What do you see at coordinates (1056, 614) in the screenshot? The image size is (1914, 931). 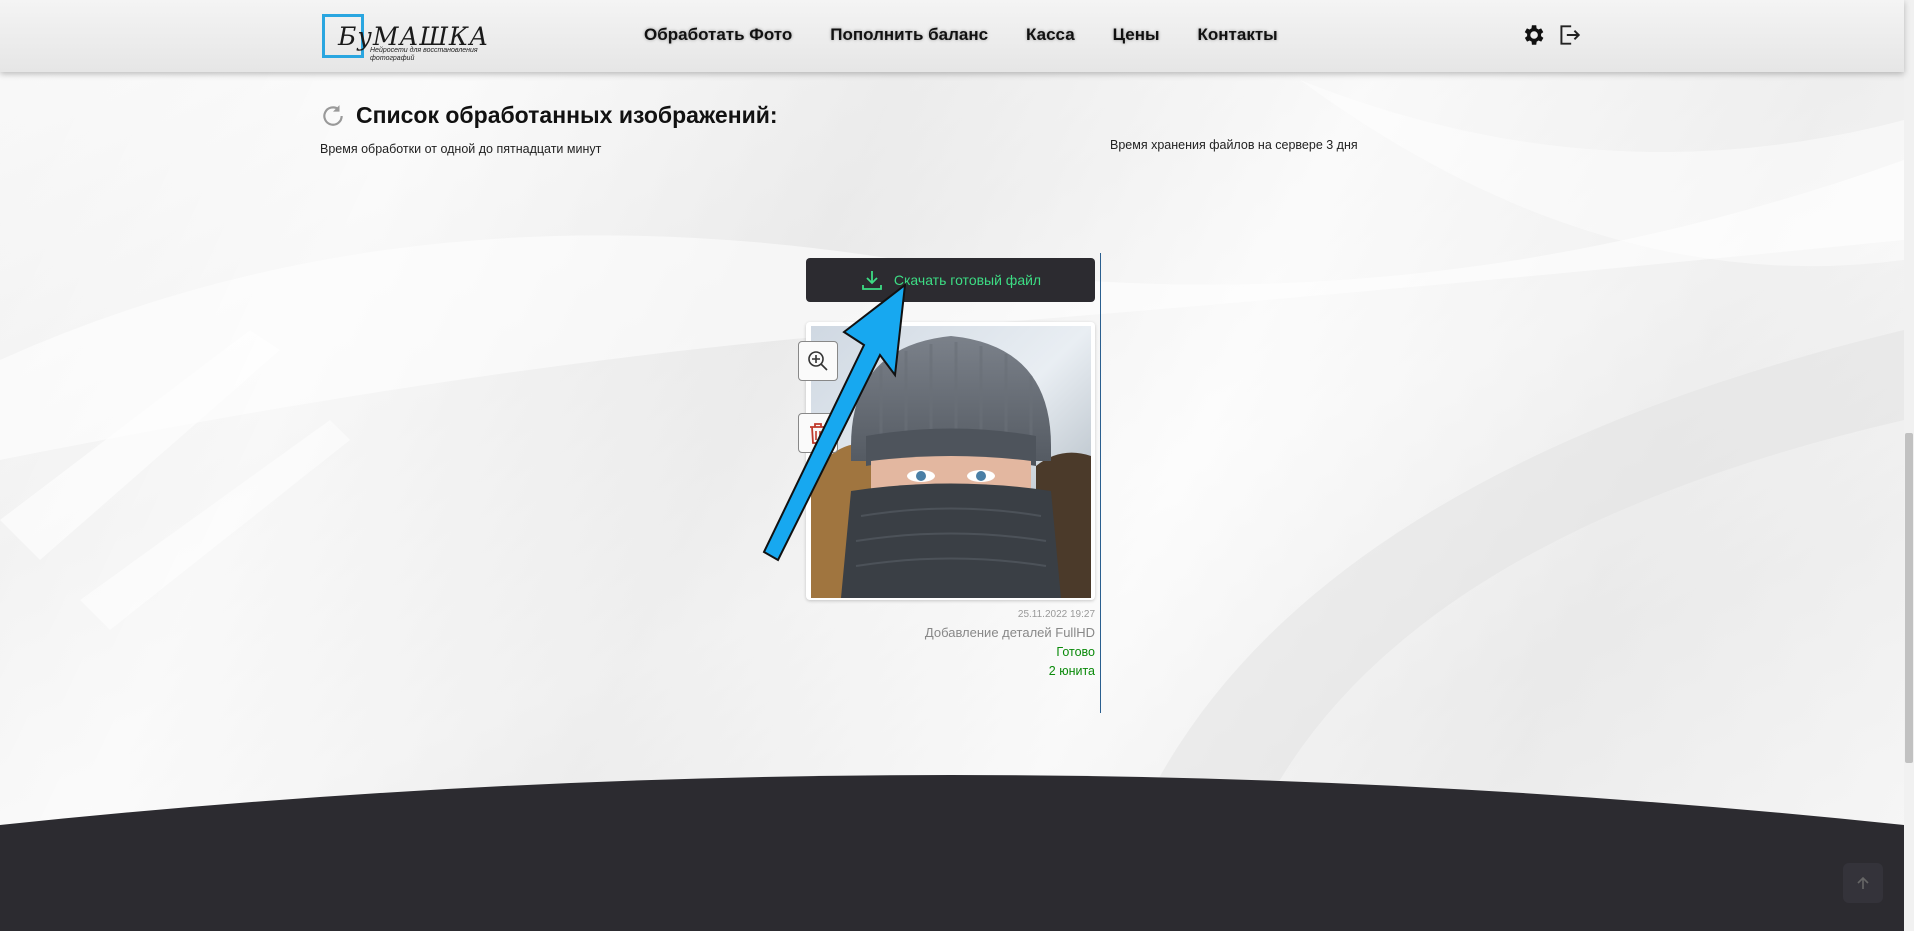 I see `processed-date: 25.11.2022 19:27` at bounding box center [1056, 614].